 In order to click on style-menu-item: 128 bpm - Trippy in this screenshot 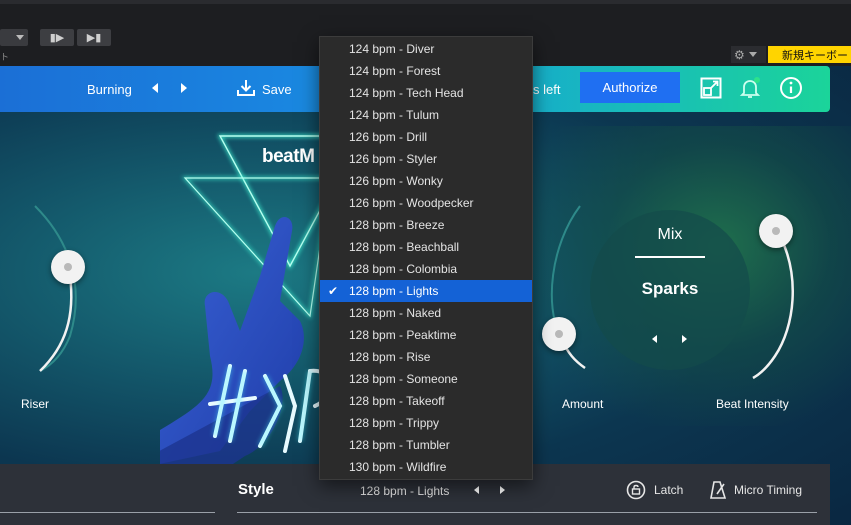, I will do `click(426, 423)`.